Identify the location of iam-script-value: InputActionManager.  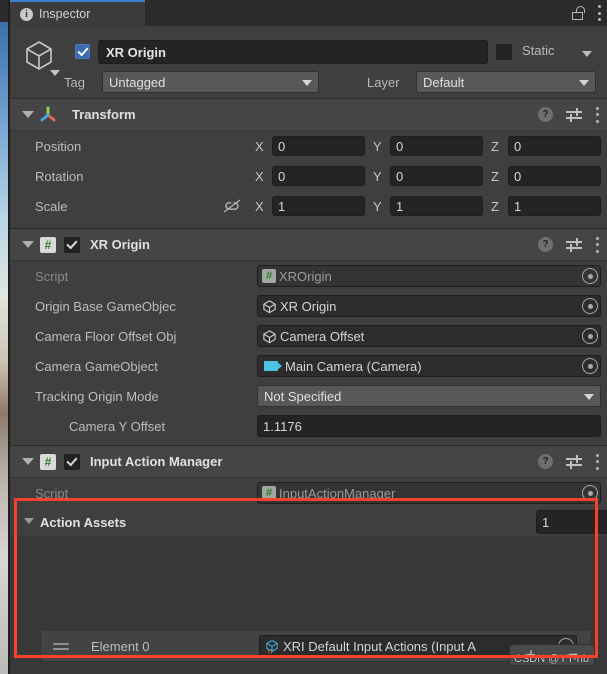
(337, 493).